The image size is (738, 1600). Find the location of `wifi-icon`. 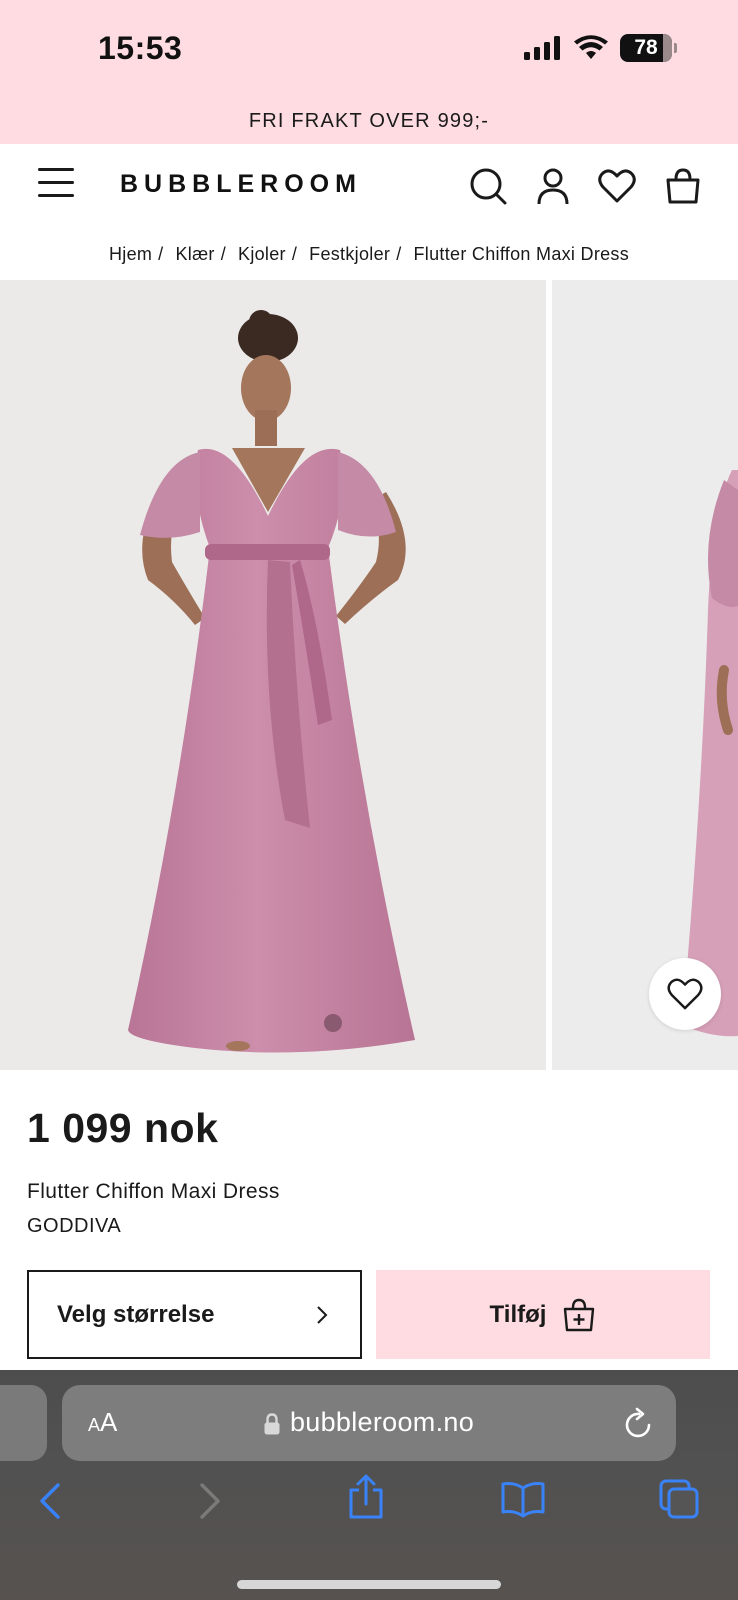

wifi-icon is located at coordinates (591, 47).